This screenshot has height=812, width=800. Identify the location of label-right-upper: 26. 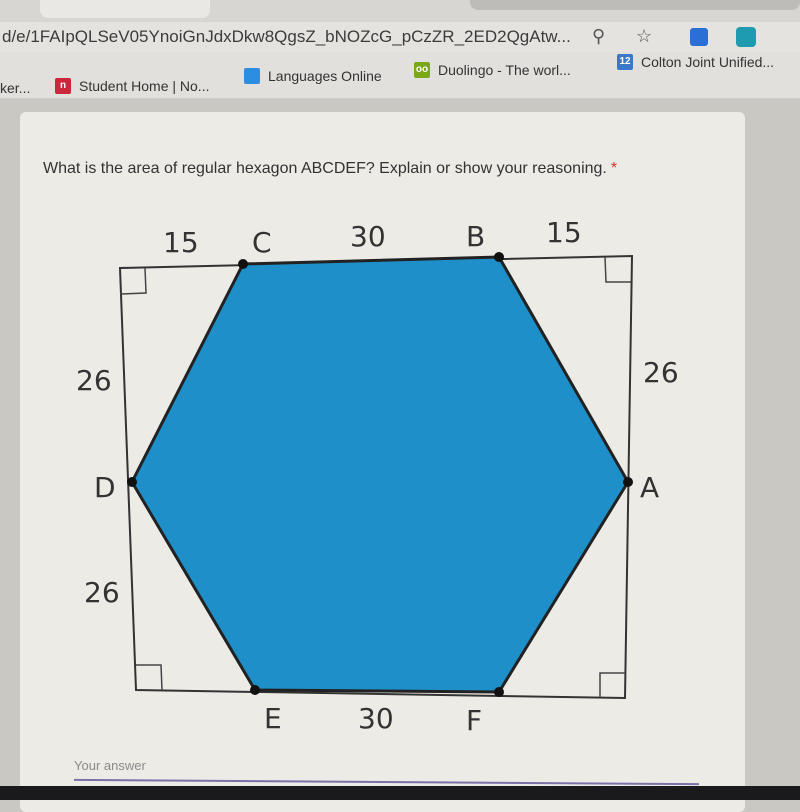
(661, 372).